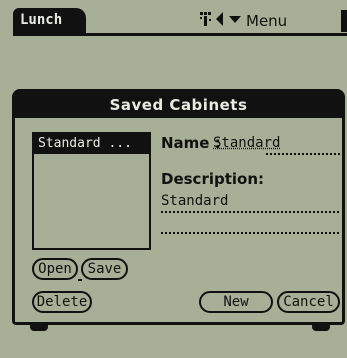 The width and height of the screenshot is (347, 358). Describe the element at coordinates (206, 21) in the screenshot. I see `keyboard-icon` at that location.